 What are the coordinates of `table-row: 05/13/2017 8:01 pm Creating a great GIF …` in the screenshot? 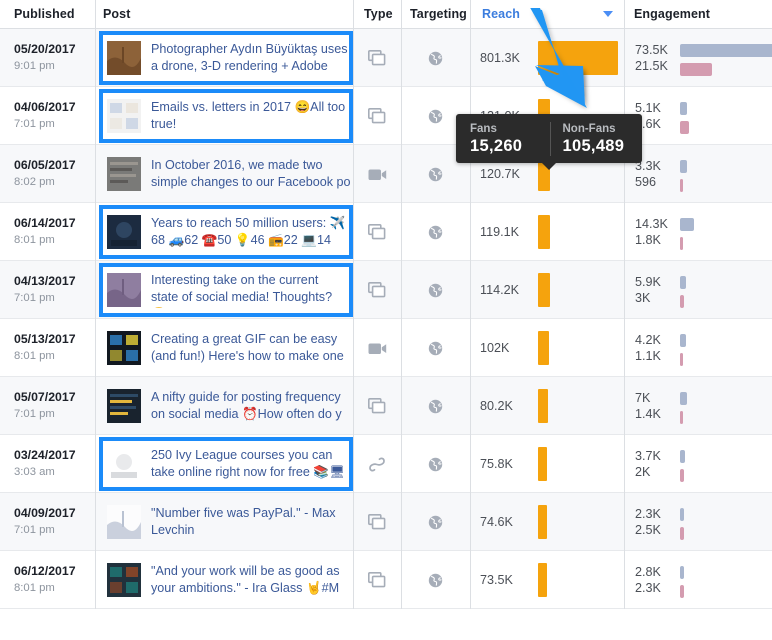 It's located at (386, 348).